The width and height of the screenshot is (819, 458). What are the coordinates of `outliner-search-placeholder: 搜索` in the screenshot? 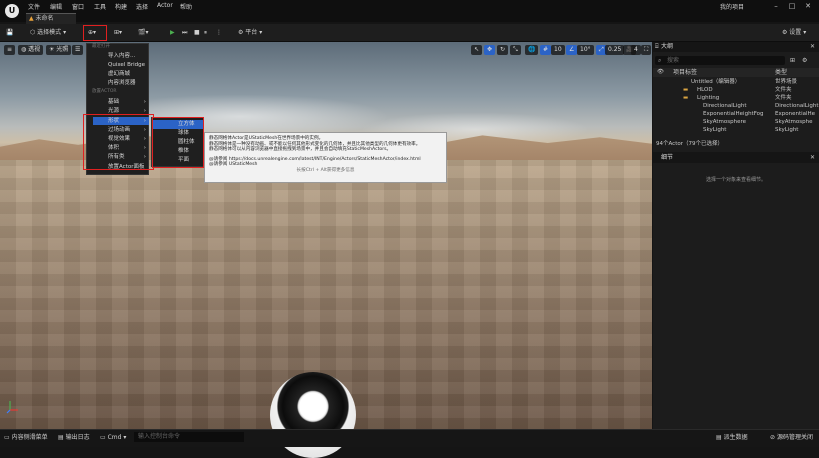 It's located at (673, 60).